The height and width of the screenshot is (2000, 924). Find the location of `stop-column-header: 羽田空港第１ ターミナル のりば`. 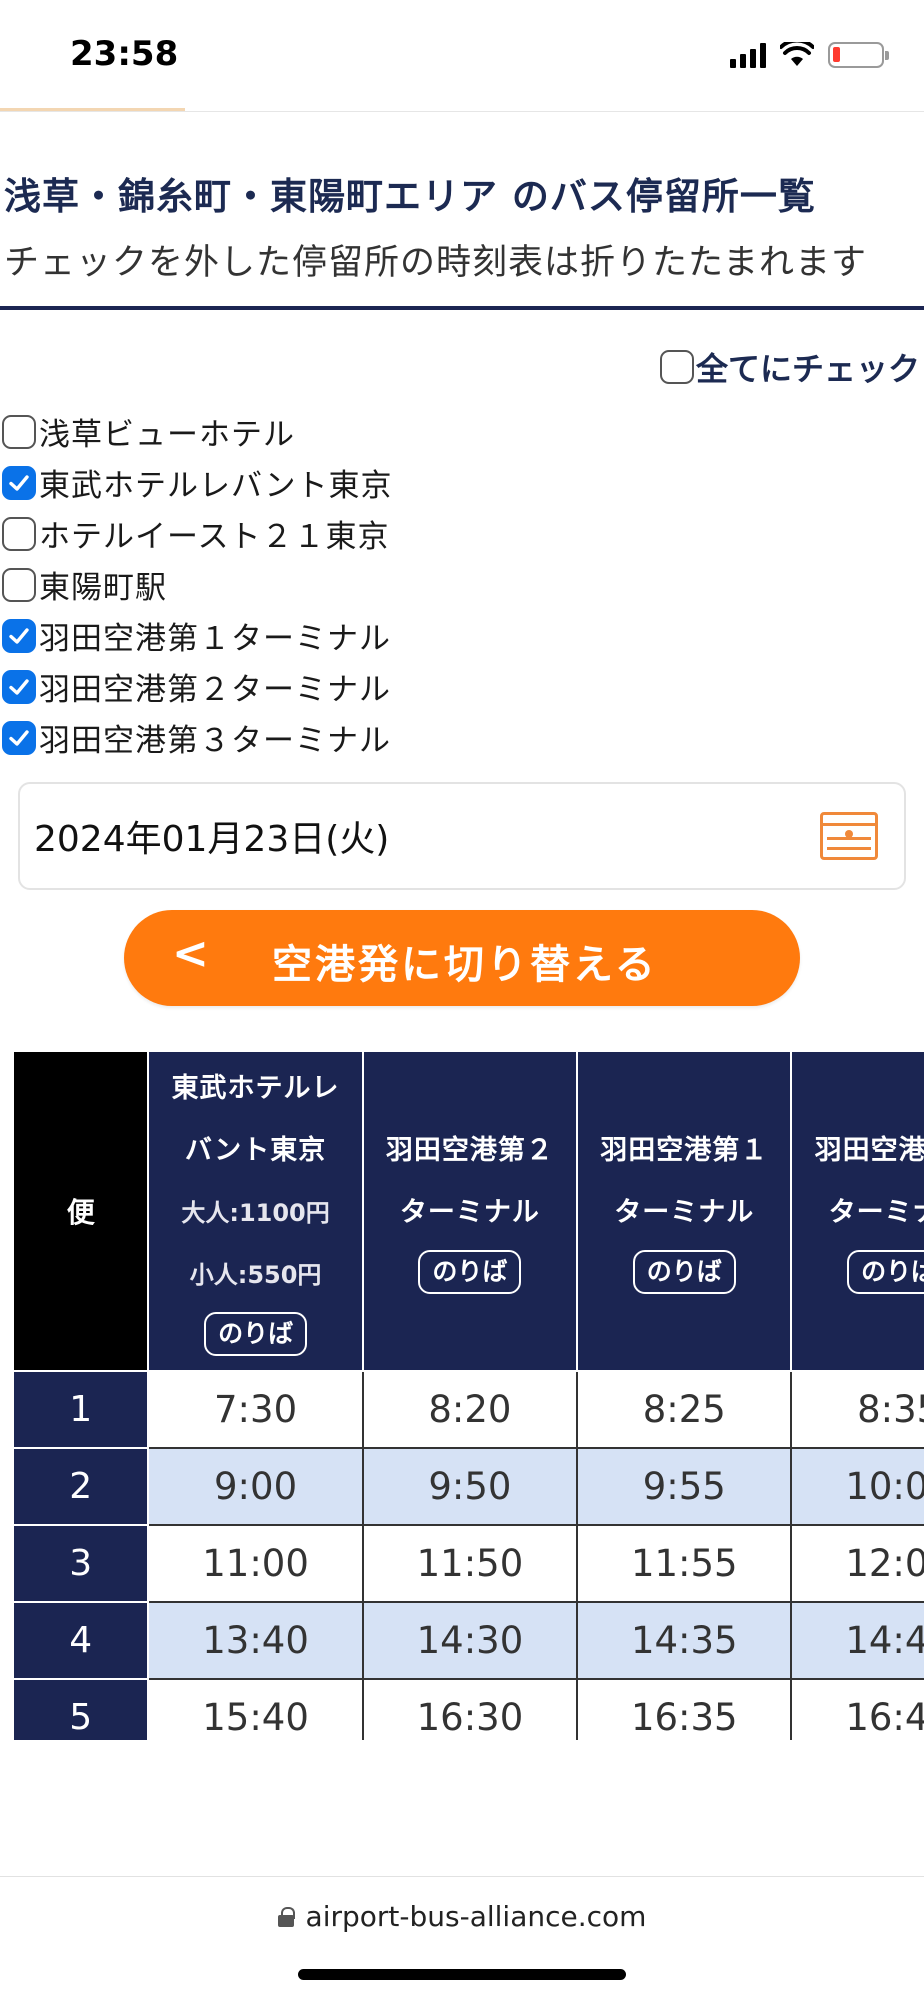

stop-column-header: 羽田空港第１ ターミナル のりば is located at coordinates (684, 1211).